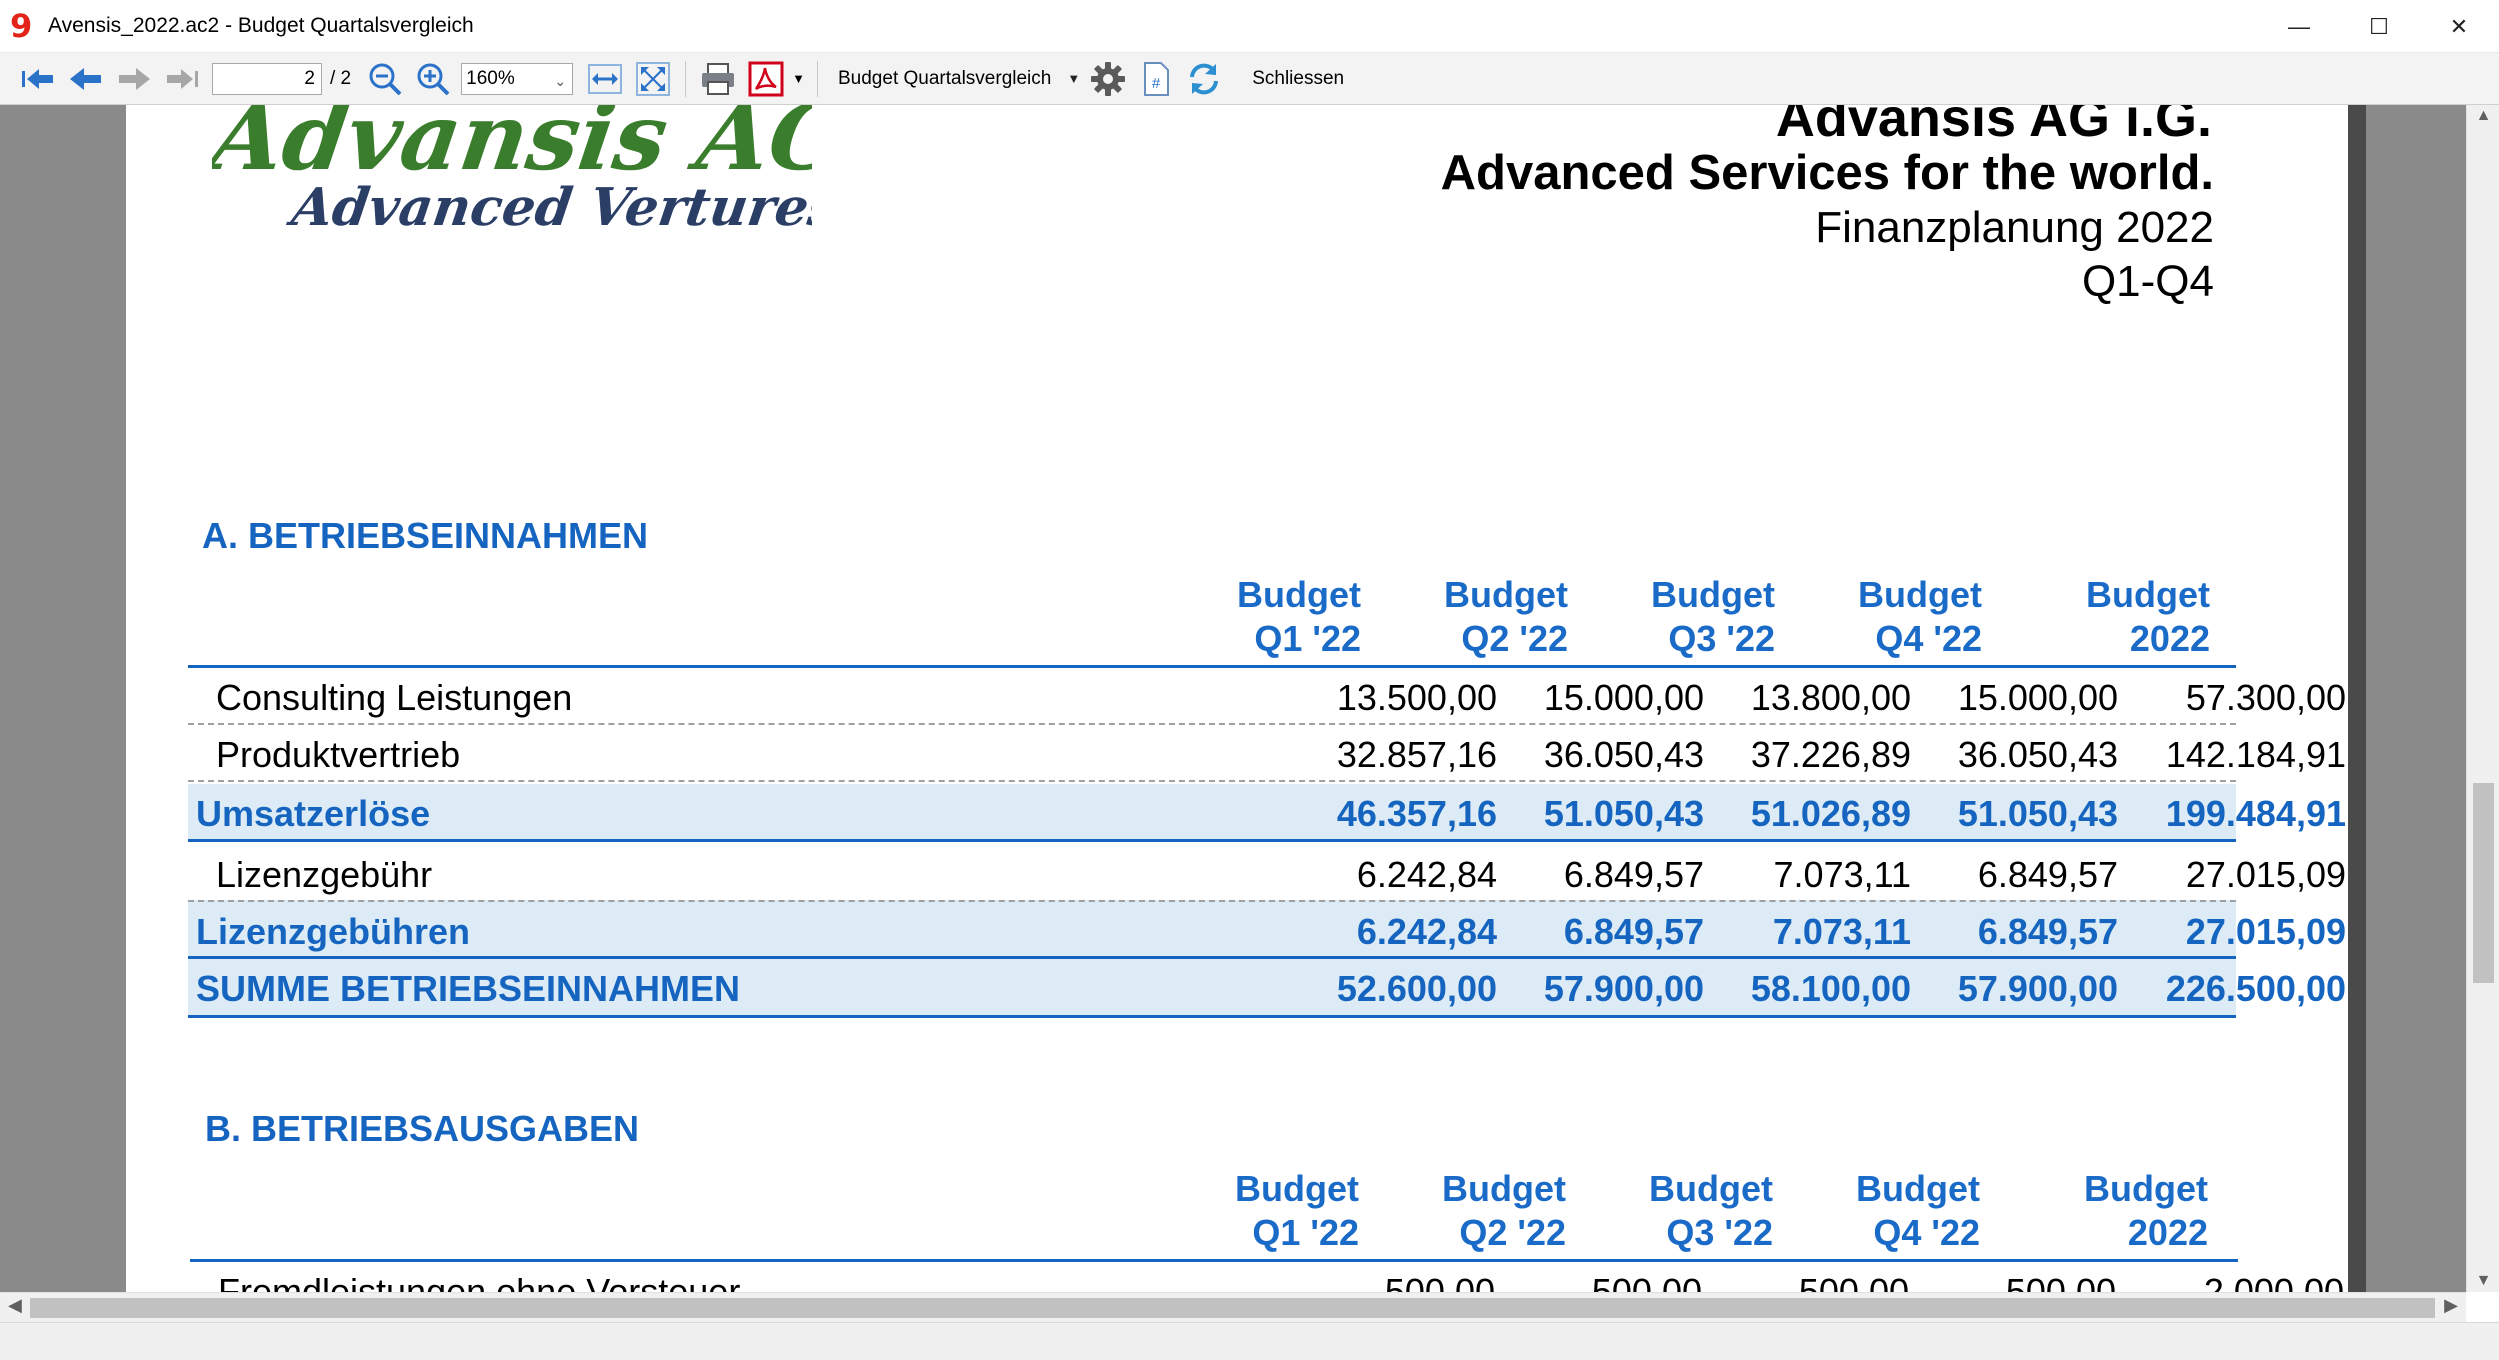 The height and width of the screenshot is (1360, 2499). I want to click on horizontal-scrollbar: ◀ ▶, so click(1233, 1307).